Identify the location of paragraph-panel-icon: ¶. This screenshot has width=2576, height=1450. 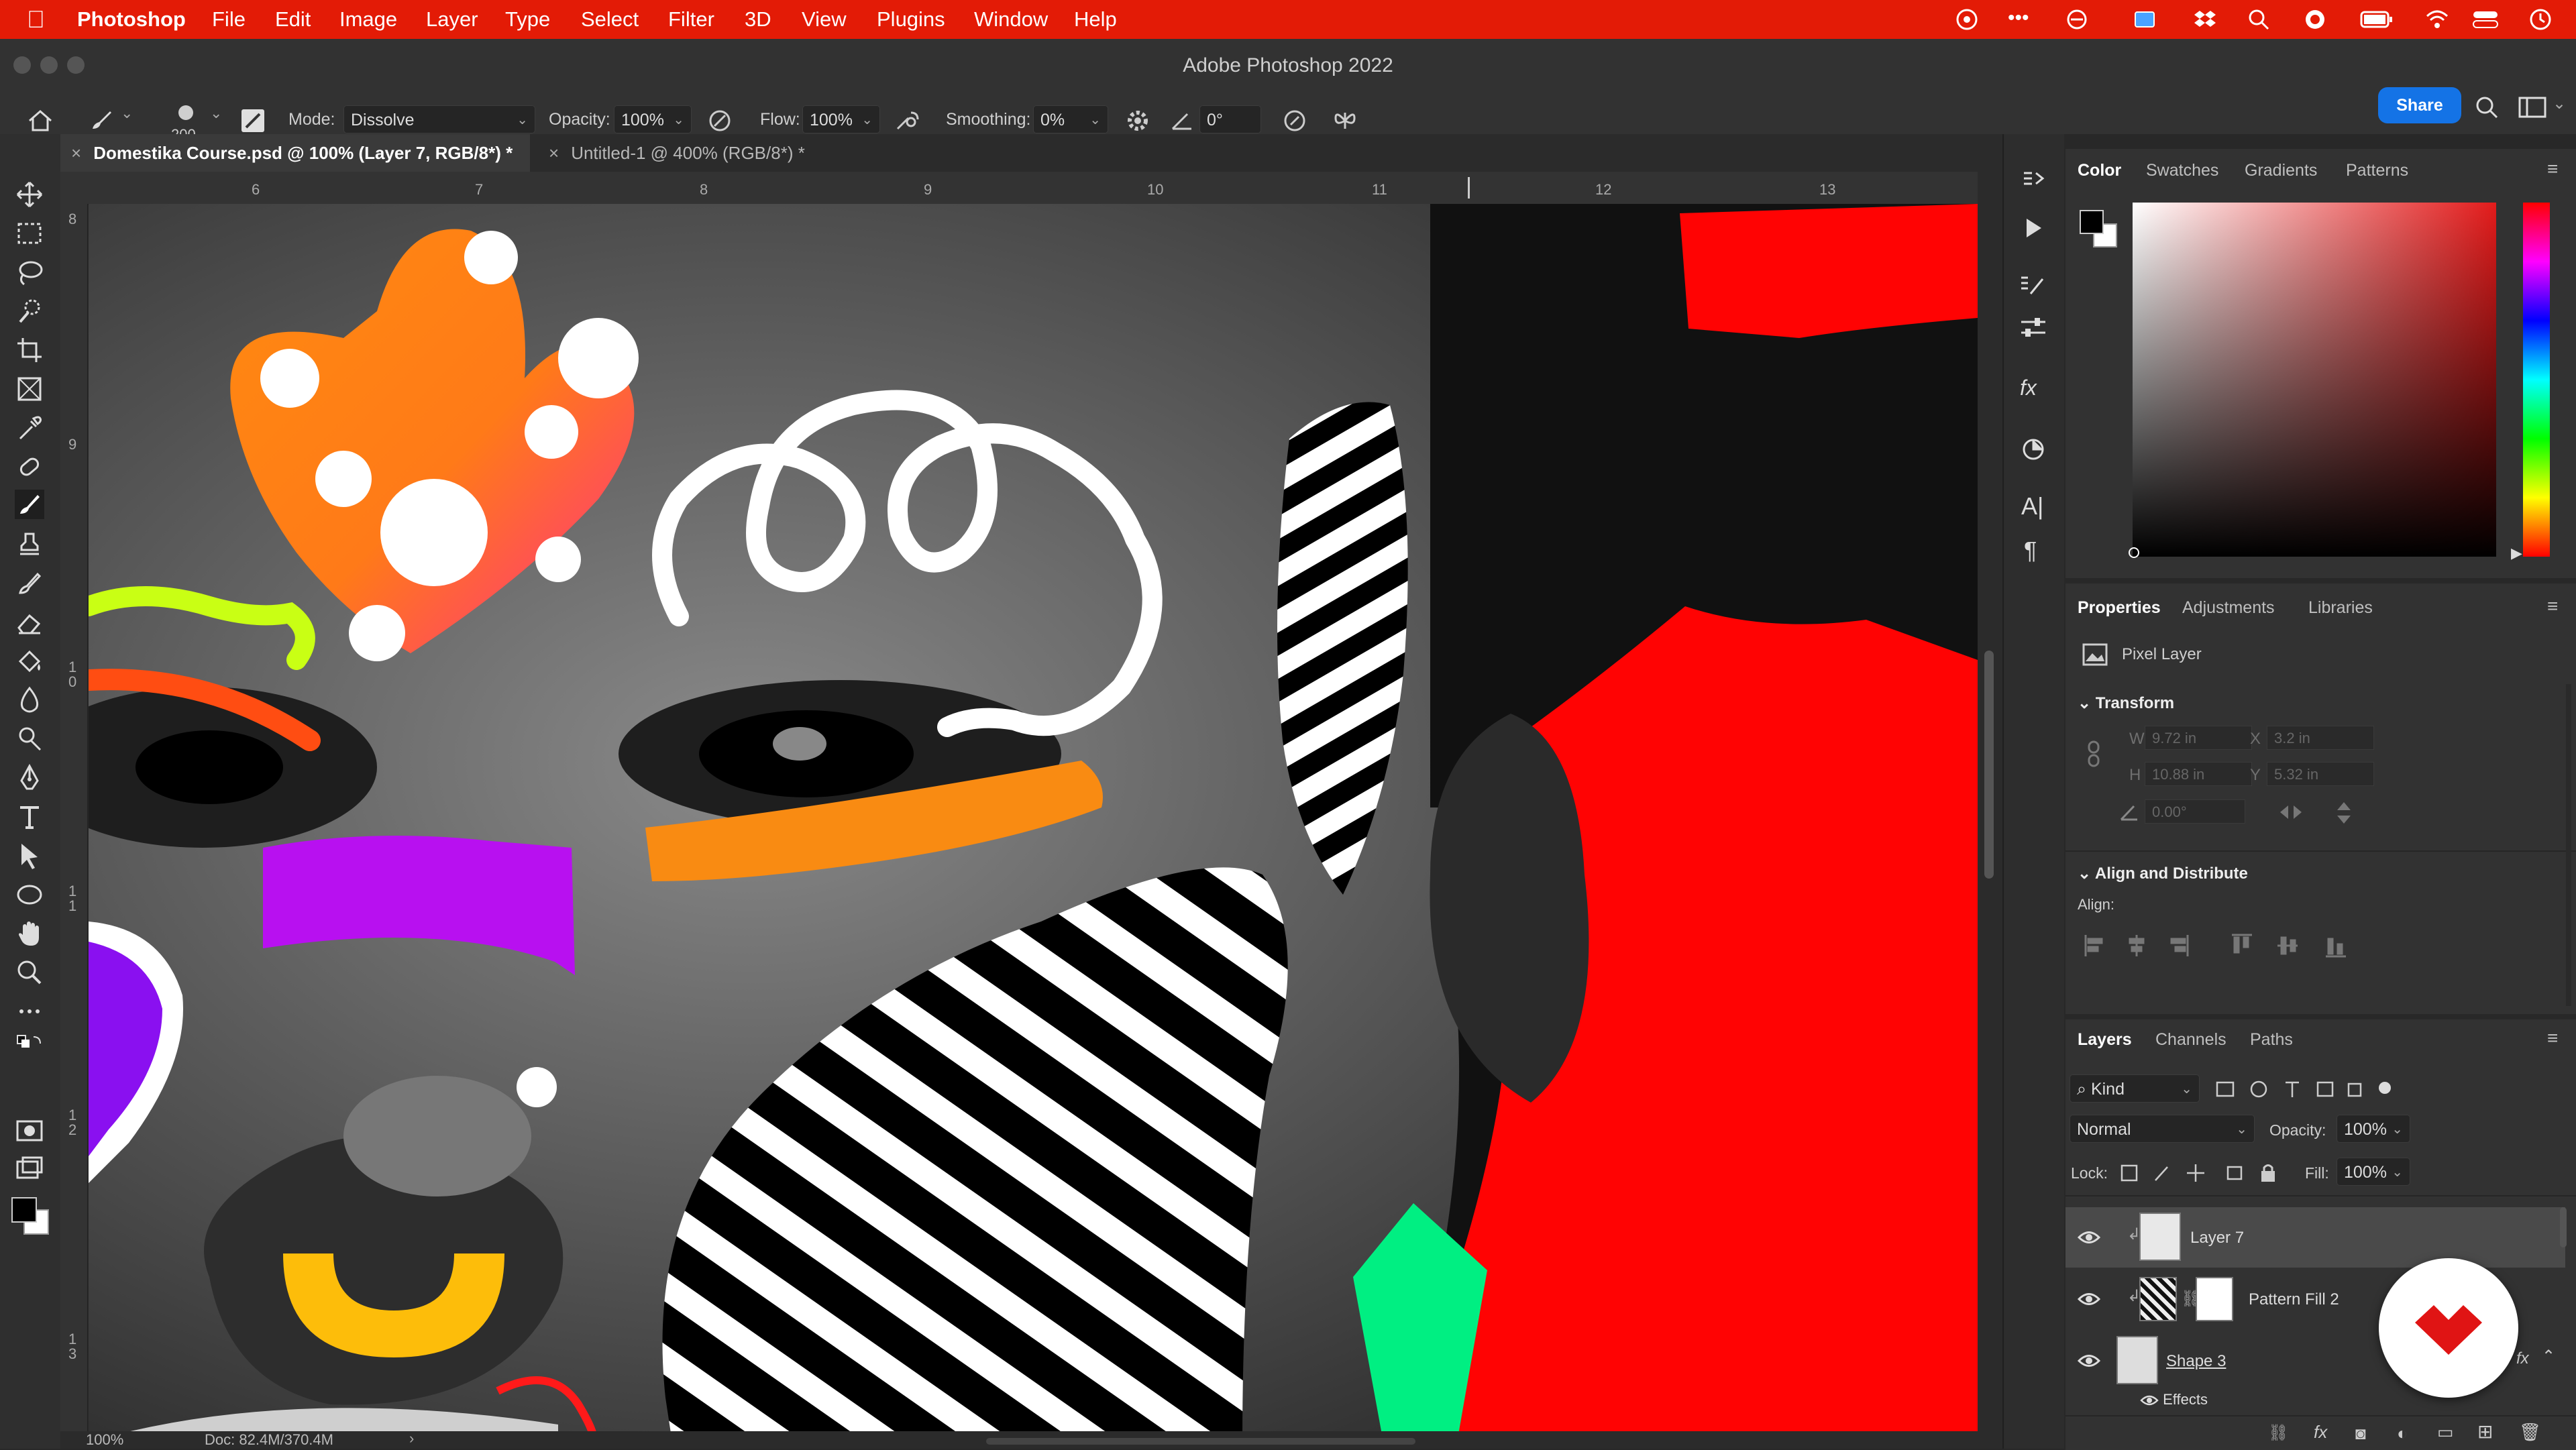
(2030, 551).